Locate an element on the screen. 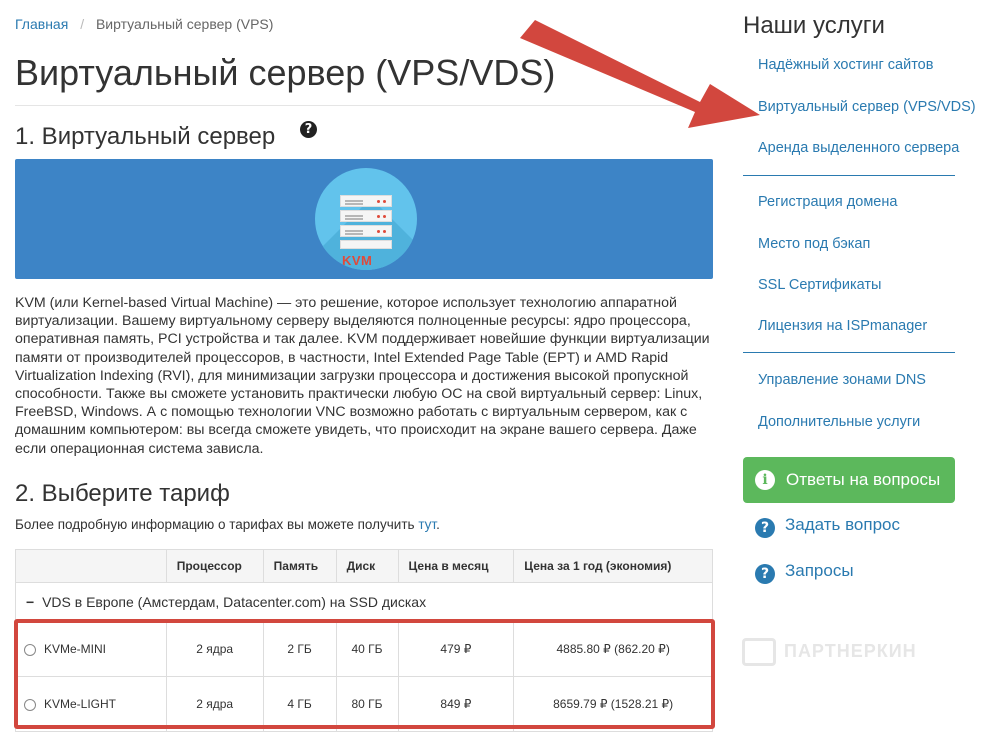  sidebar-item-backup: Место под бэкап is located at coordinates (814, 244).